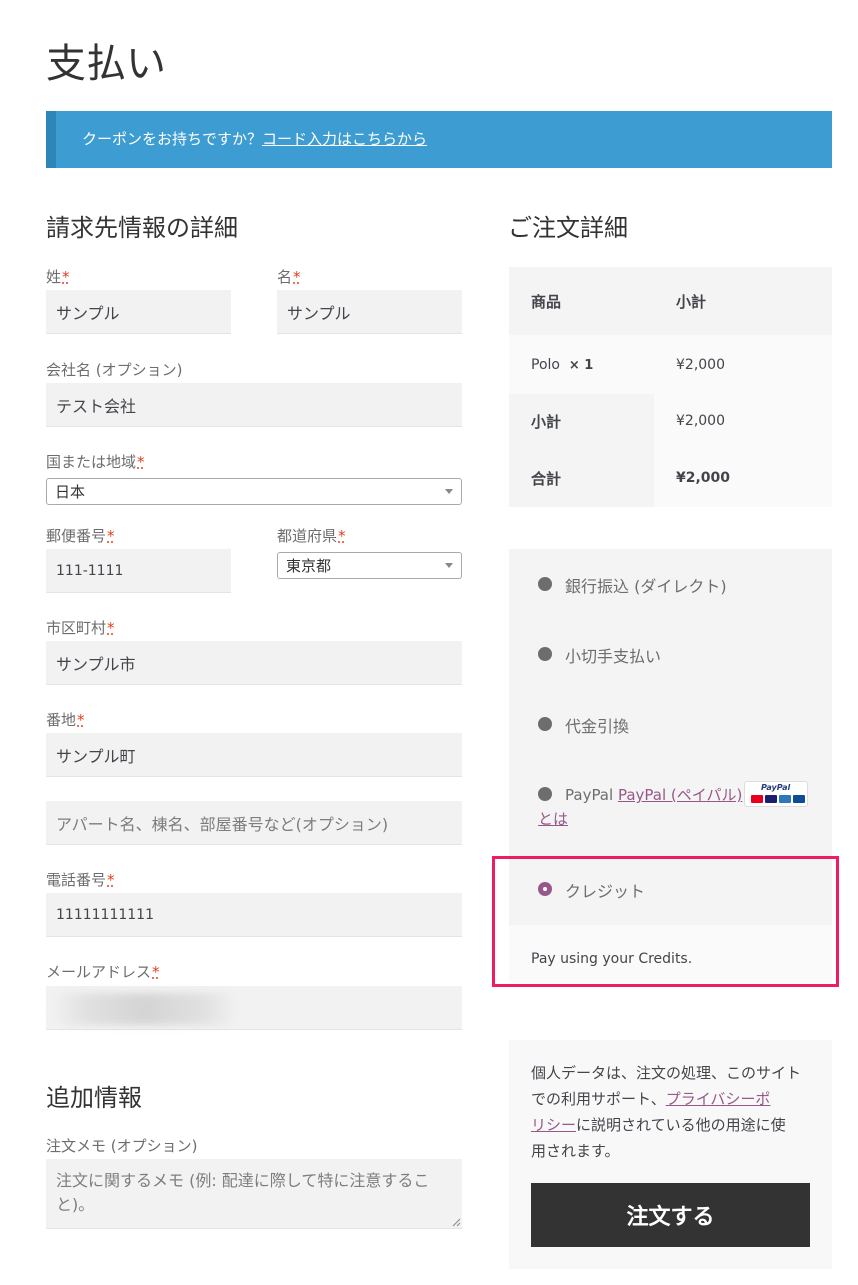 The width and height of the screenshot is (858, 1285). Describe the element at coordinates (553, 1125) in the screenshot. I see `privacy-policy-link-cont: リシー` at that location.